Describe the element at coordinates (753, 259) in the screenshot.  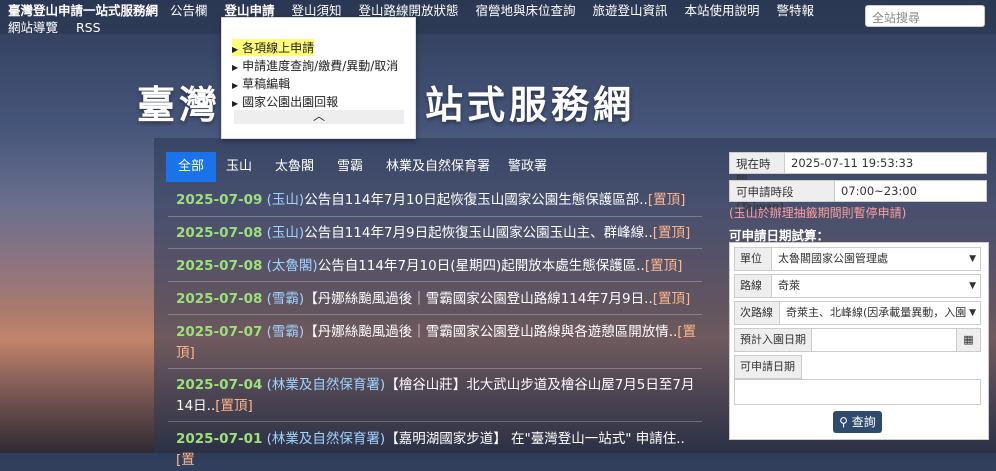
I see `unit-label: 單位` at that location.